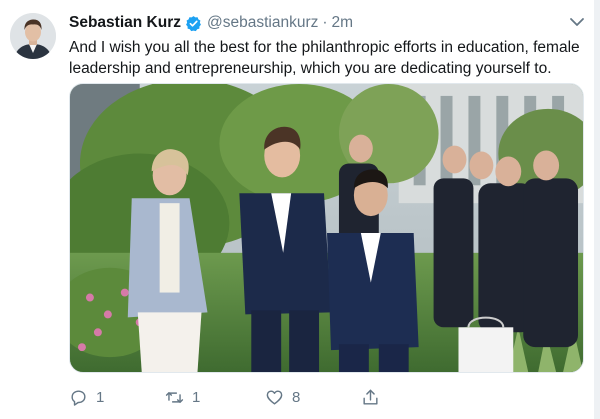 The height and width of the screenshot is (419, 600). I want to click on share-icon, so click(370, 397).